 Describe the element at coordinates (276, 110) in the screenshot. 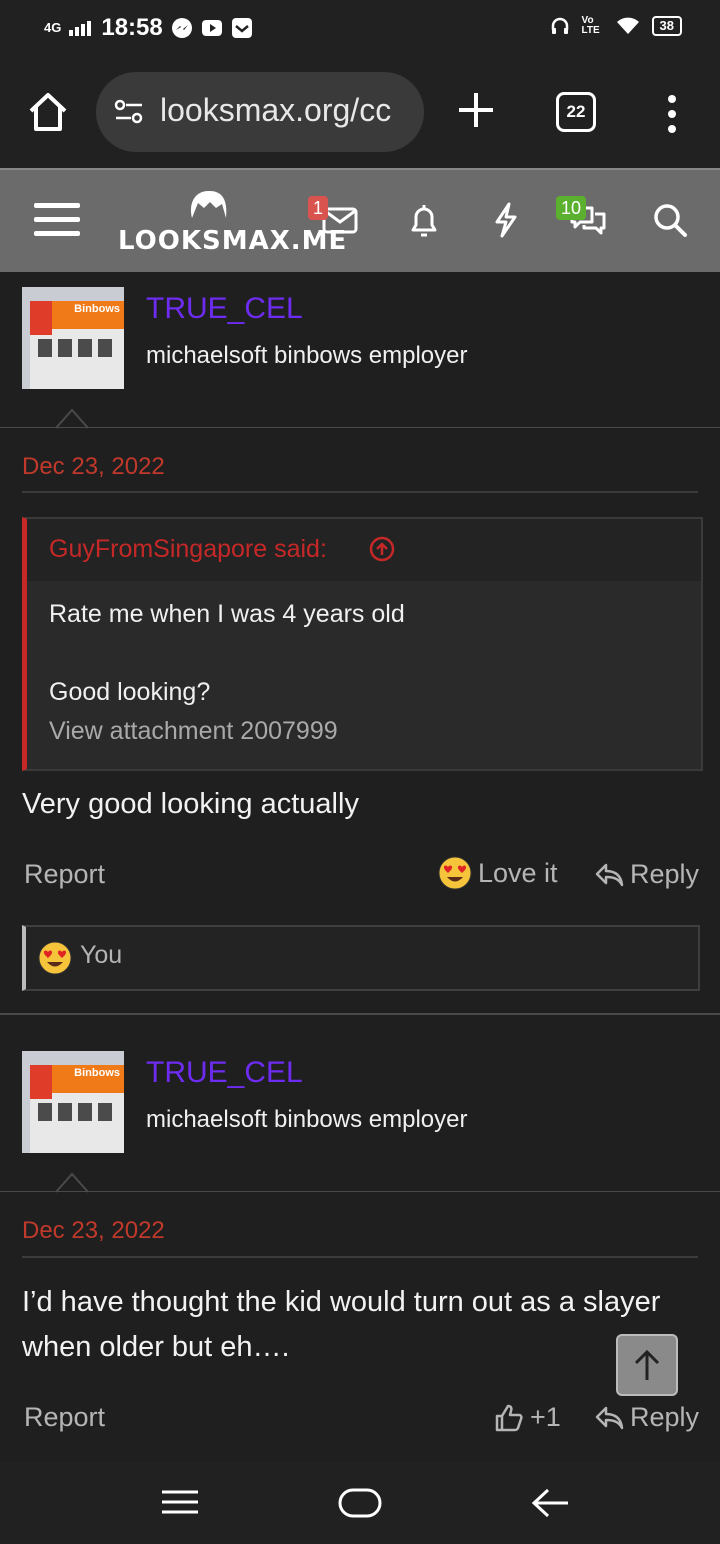

I see `url-text: looksmax.org/cc` at that location.